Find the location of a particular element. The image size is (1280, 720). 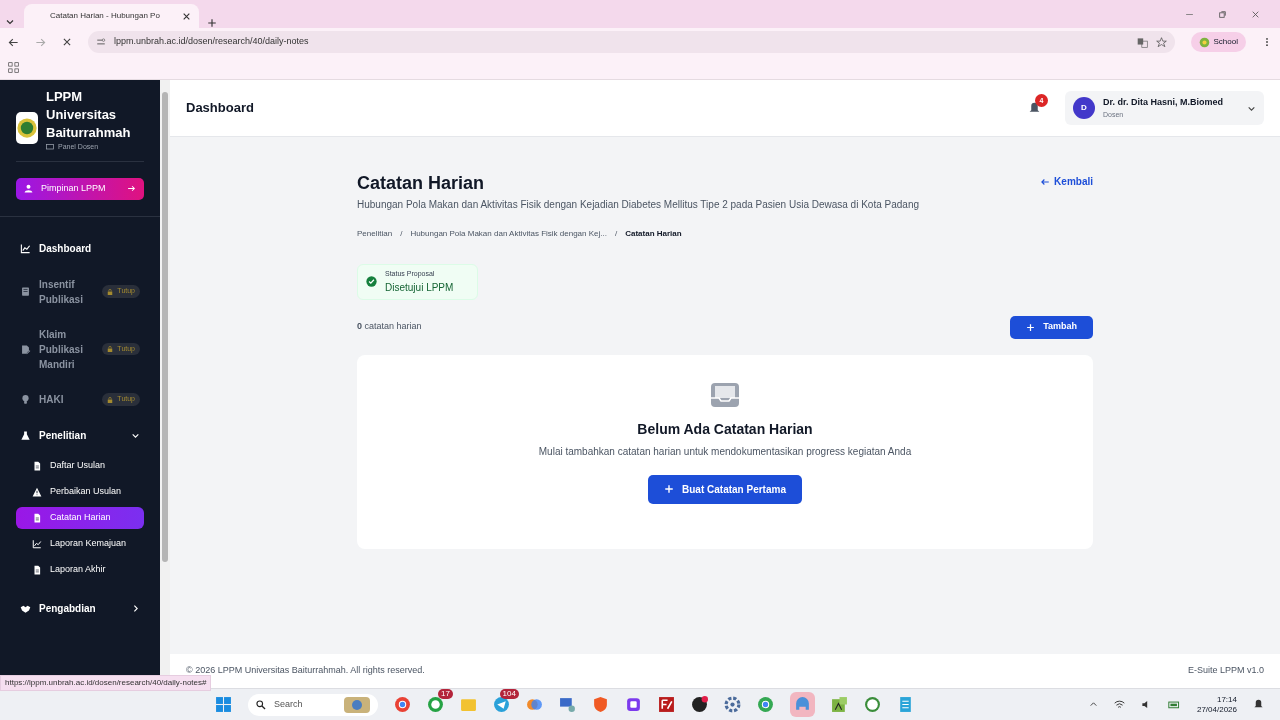

chevron-up-icon is located at coordinates (1093, 704).